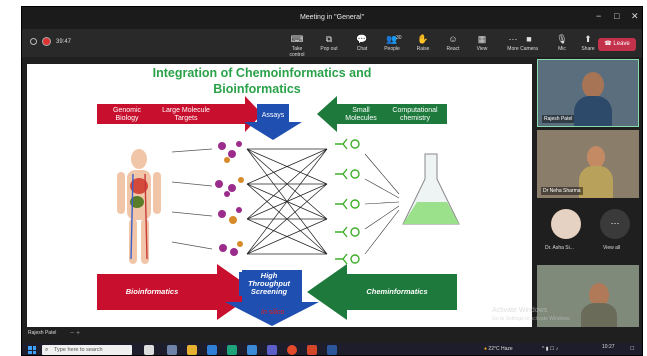  Describe the element at coordinates (453, 39) in the screenshot. I see `react-icon: ☺` at that location.